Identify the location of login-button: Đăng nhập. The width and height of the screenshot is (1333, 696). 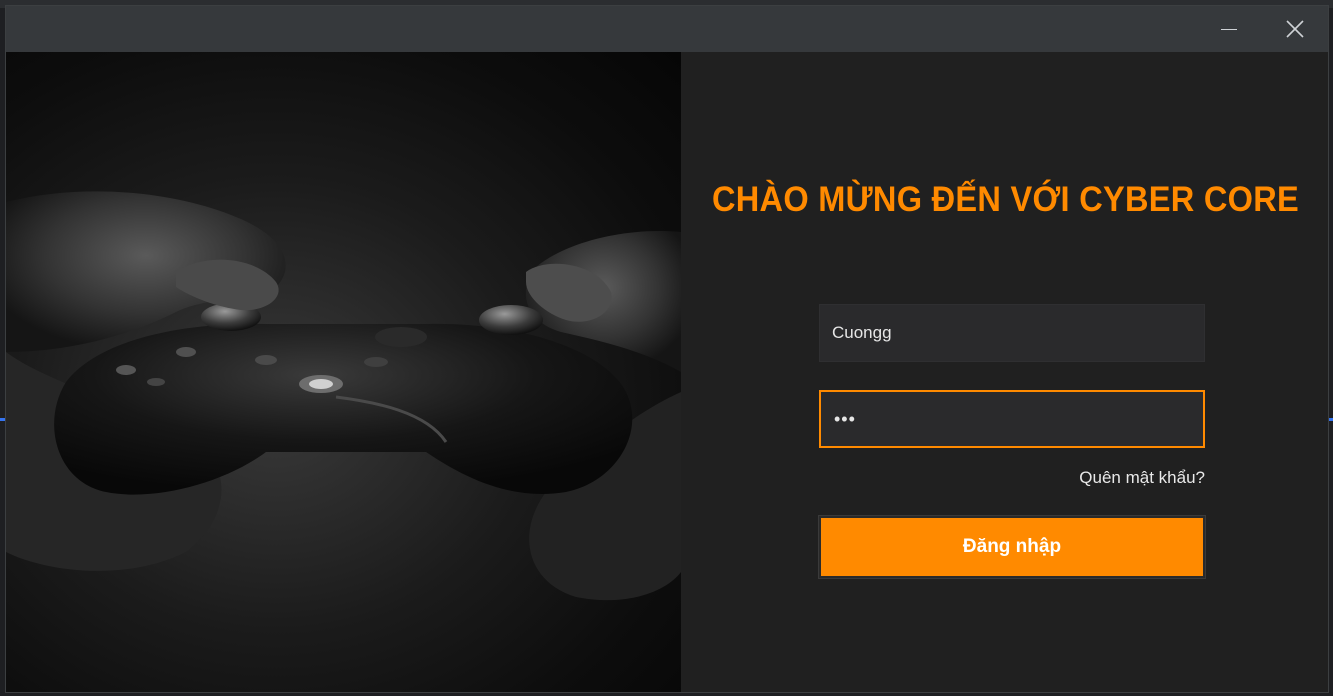
(1012, 547).